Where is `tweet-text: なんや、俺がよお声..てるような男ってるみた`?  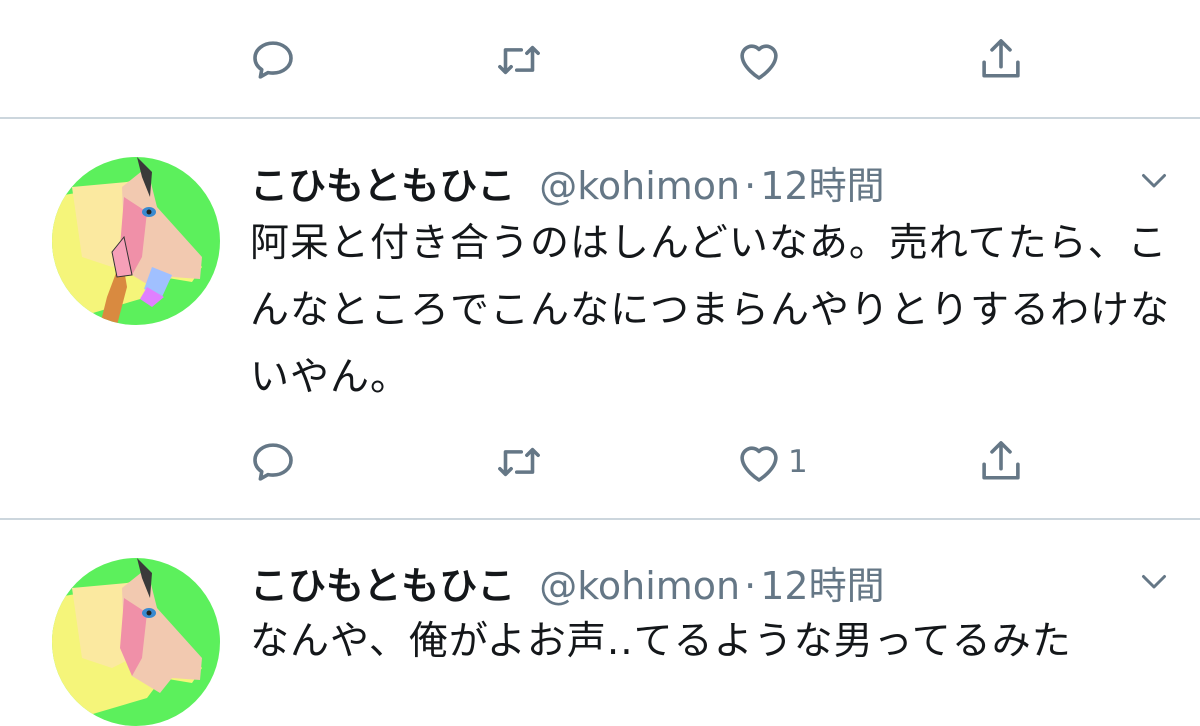
tweet-text: なんや、俺がよお声..てるような男ってるみた is located at coordinates (661, 641).